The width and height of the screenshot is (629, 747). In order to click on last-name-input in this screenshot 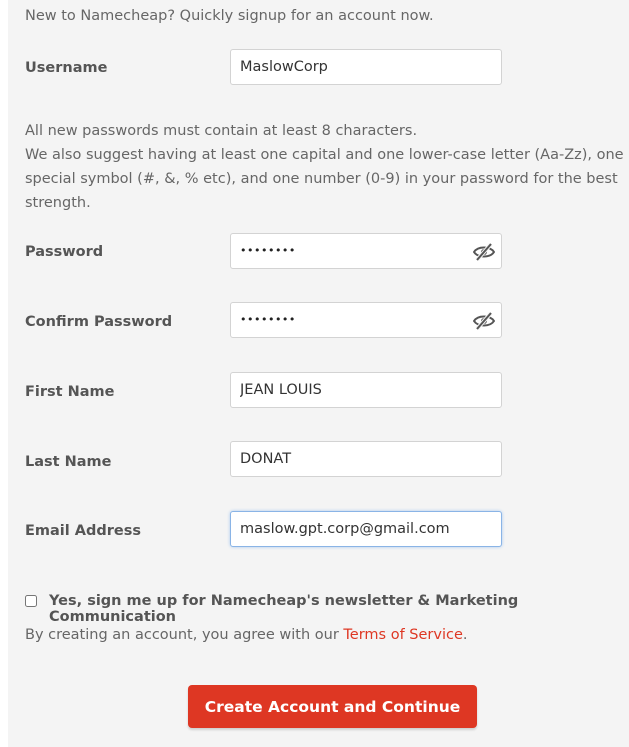, I will do `click(366, 459)`.